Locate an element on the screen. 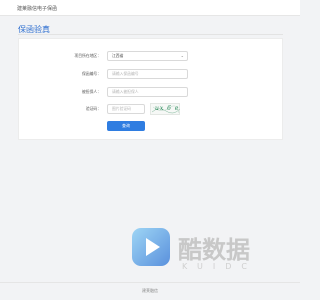 The width and height of the screenshot is (320, 300). applicant-row: 被担保人： 请输入被担保人 is located at coordinates (150, 92).